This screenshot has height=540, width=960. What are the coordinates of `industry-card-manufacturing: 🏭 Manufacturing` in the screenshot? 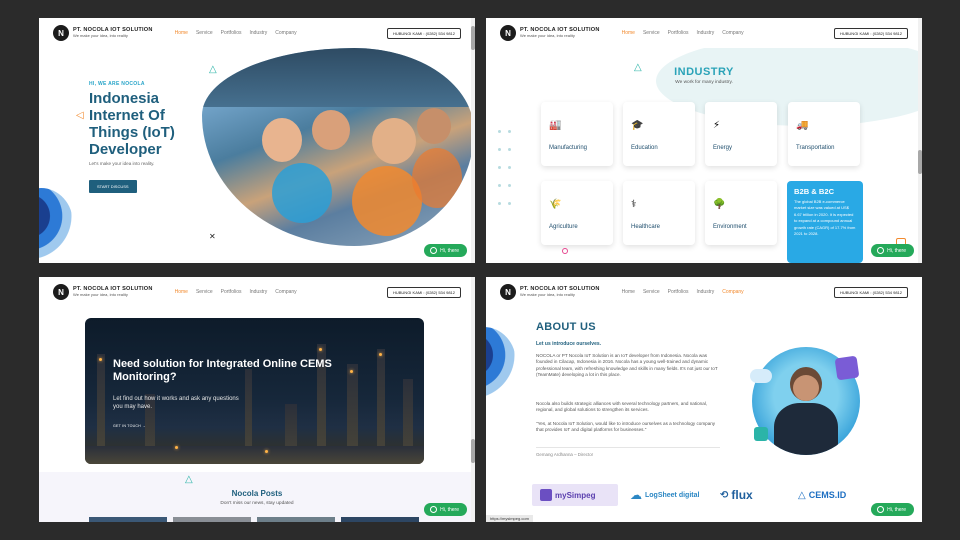 It's located at (577, 134).